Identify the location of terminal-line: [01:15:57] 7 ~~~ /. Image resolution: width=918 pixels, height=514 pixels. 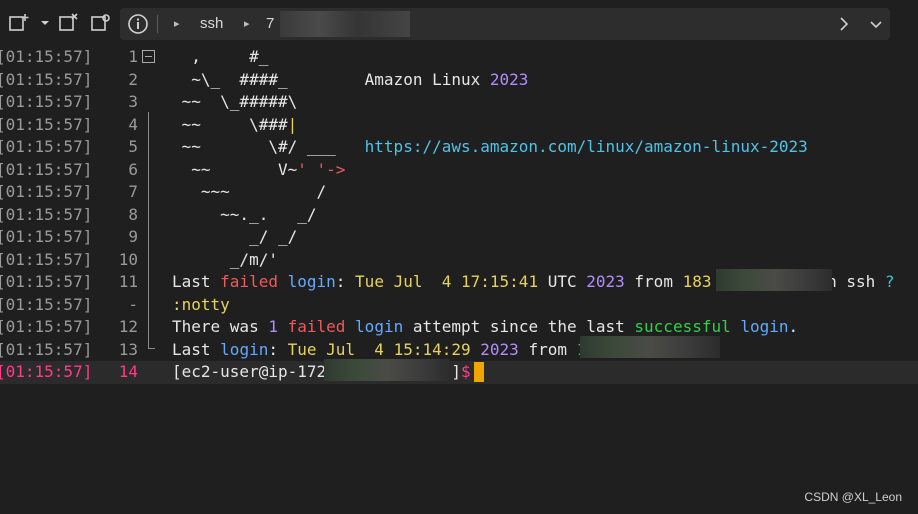
(459, 192).